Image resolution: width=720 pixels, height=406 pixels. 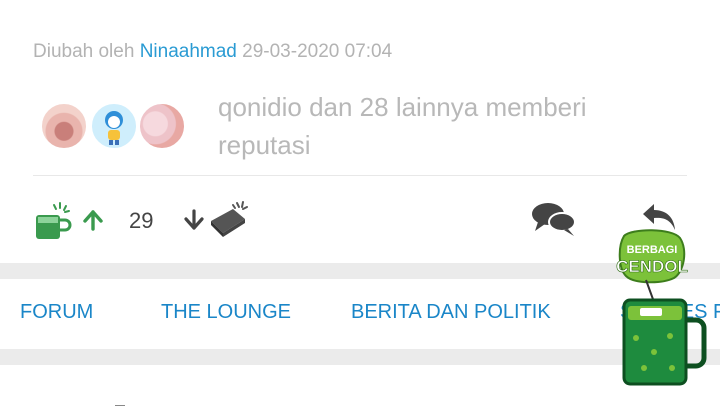 What do you see at coordinates (194, 222) in the screenshot?
I see `arrow-down-icon` at bounding box center [194, 222].